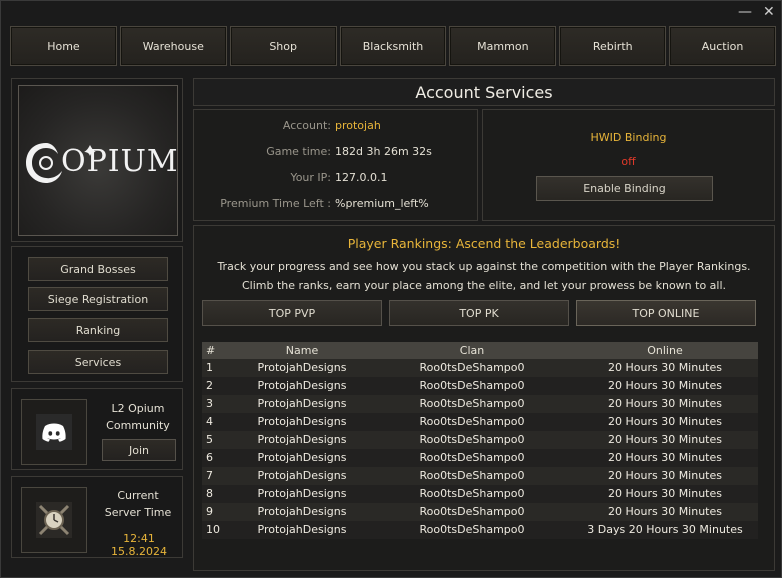 The width and height of the screenshot is (782, 578). What do you see at coordinates (302, 350) in the screenshot?
I see `column-header-name: Name` at bounding box center [302, 350].